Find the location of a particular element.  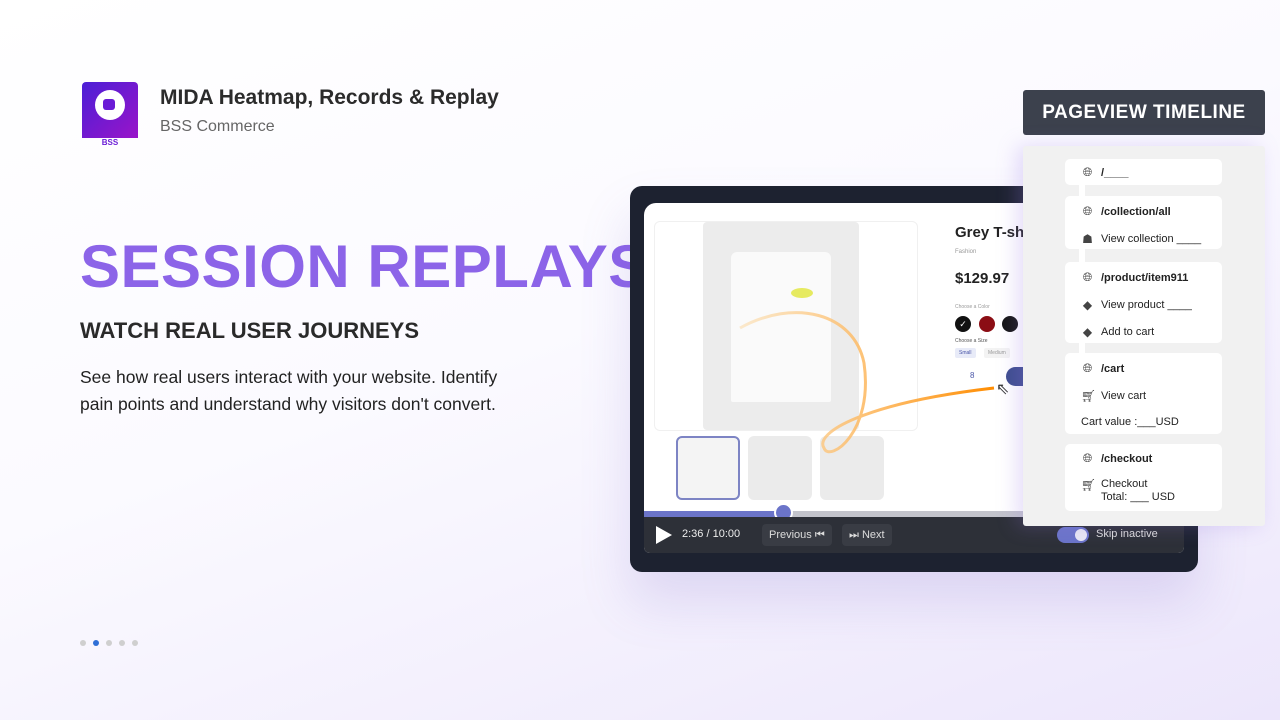

app-logo: BSS is located at coordinates (110, 114).